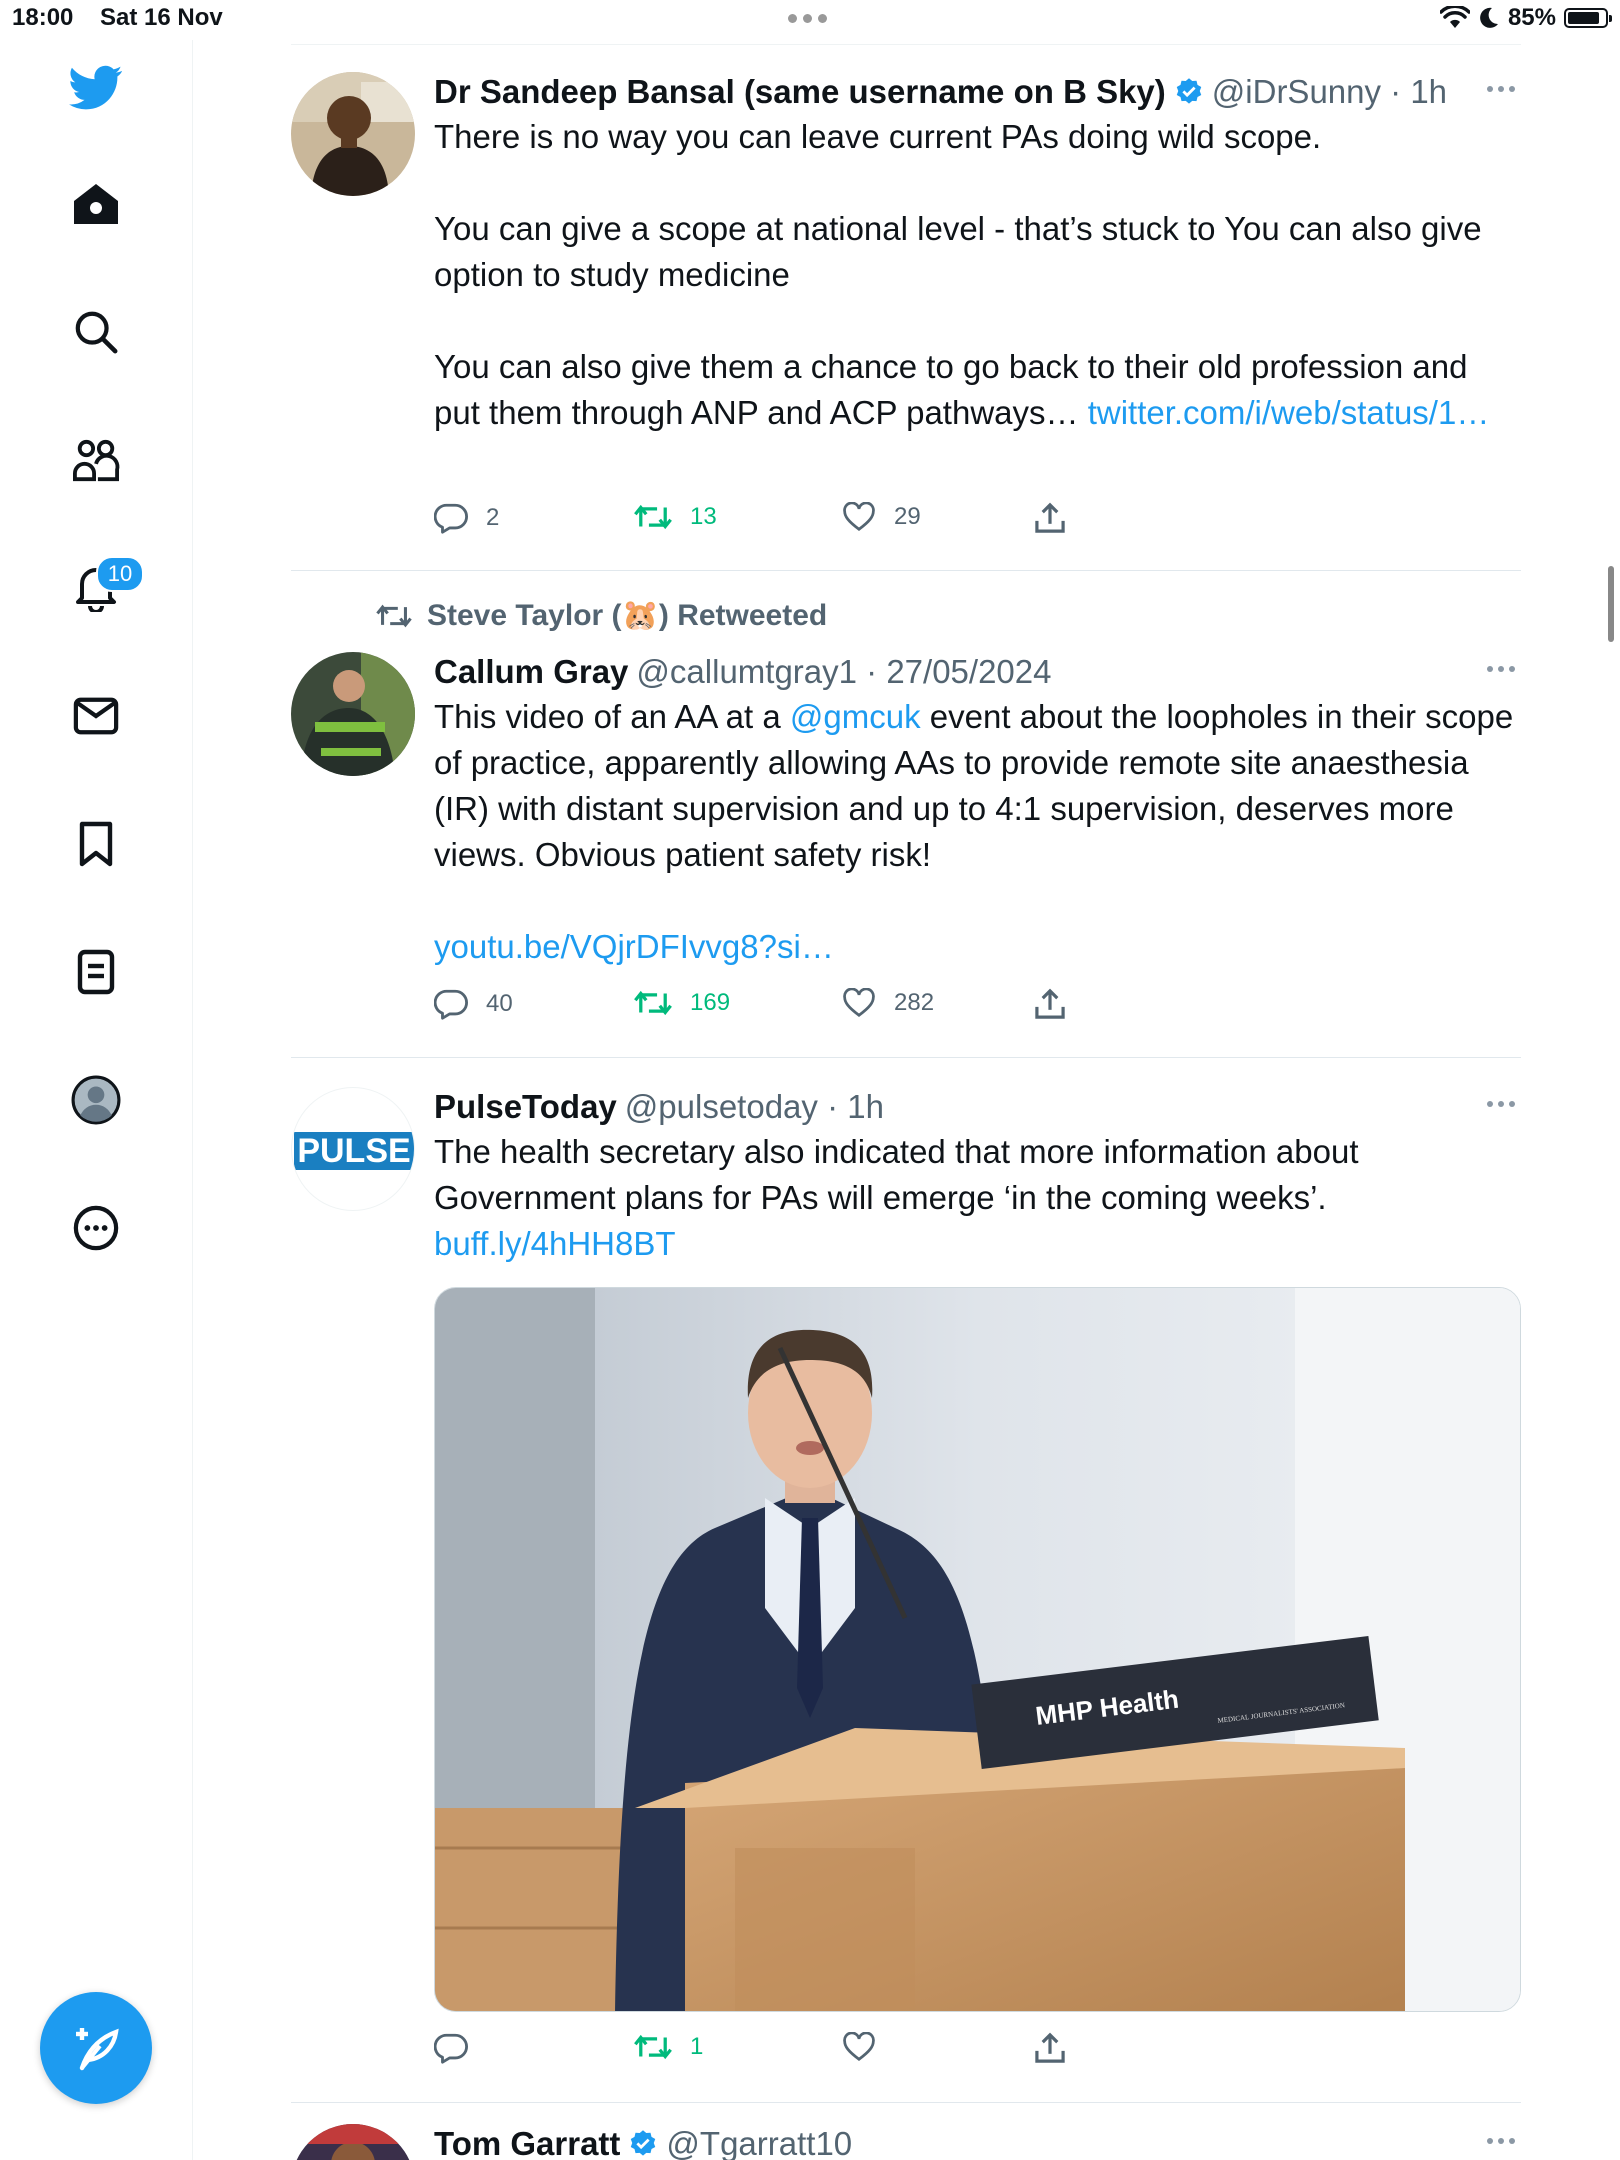 The image size is (1620, 2160). Describe the element at coordinates (1611, 604) in the screenshot. I see `feed-scrollbar` at that location.